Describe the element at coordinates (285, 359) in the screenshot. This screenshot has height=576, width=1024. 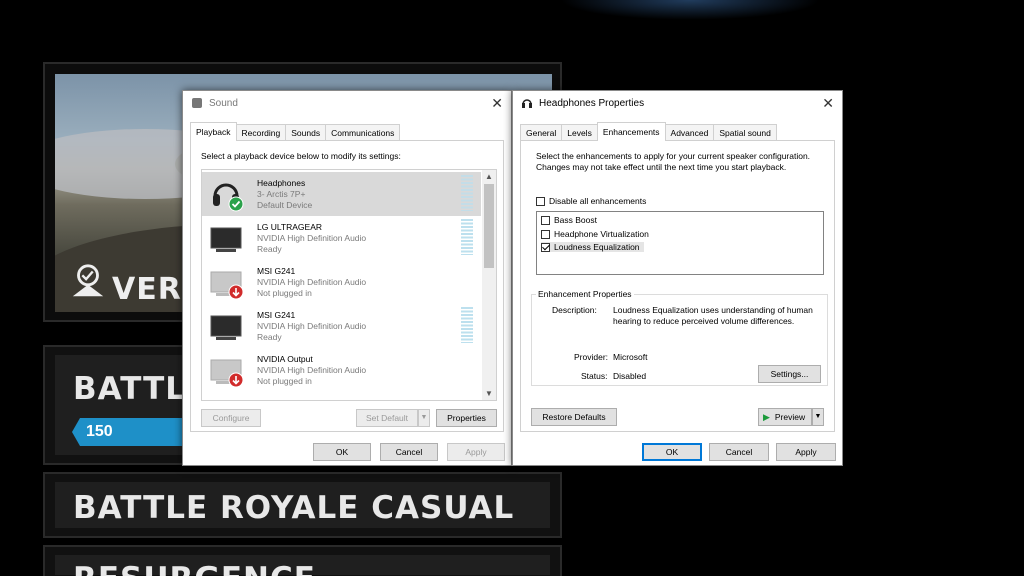
I see `device-name: NVIDIA Output` at that location.